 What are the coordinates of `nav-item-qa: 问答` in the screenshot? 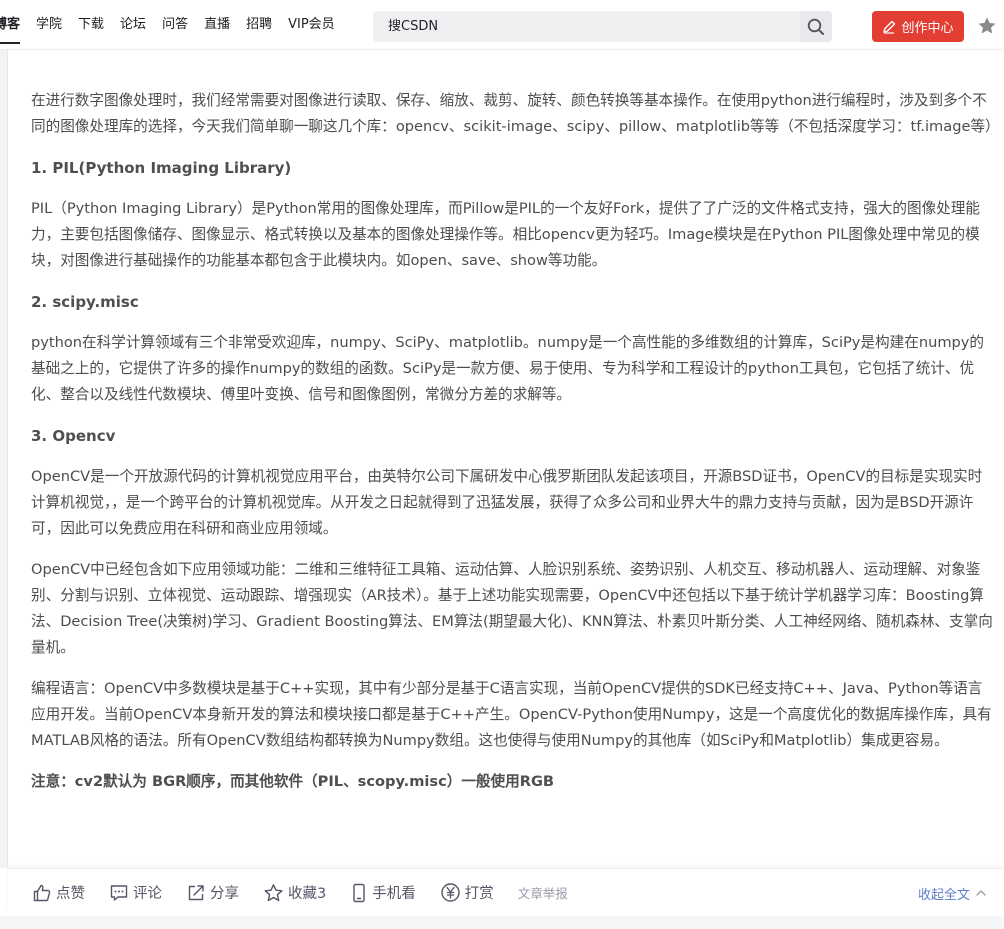 It's located at (175, 24).